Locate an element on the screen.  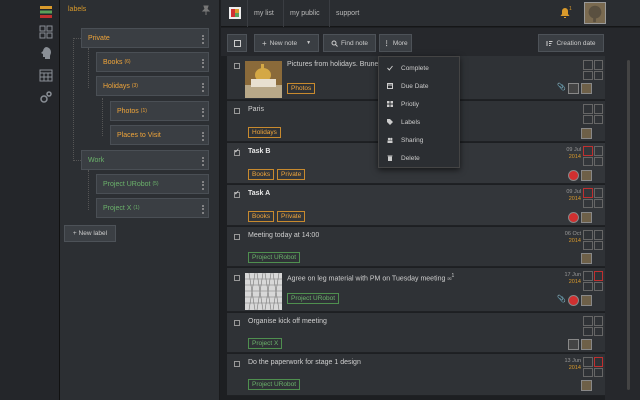
caret-down-icon: ▼ is located at coordinates (308, 43).